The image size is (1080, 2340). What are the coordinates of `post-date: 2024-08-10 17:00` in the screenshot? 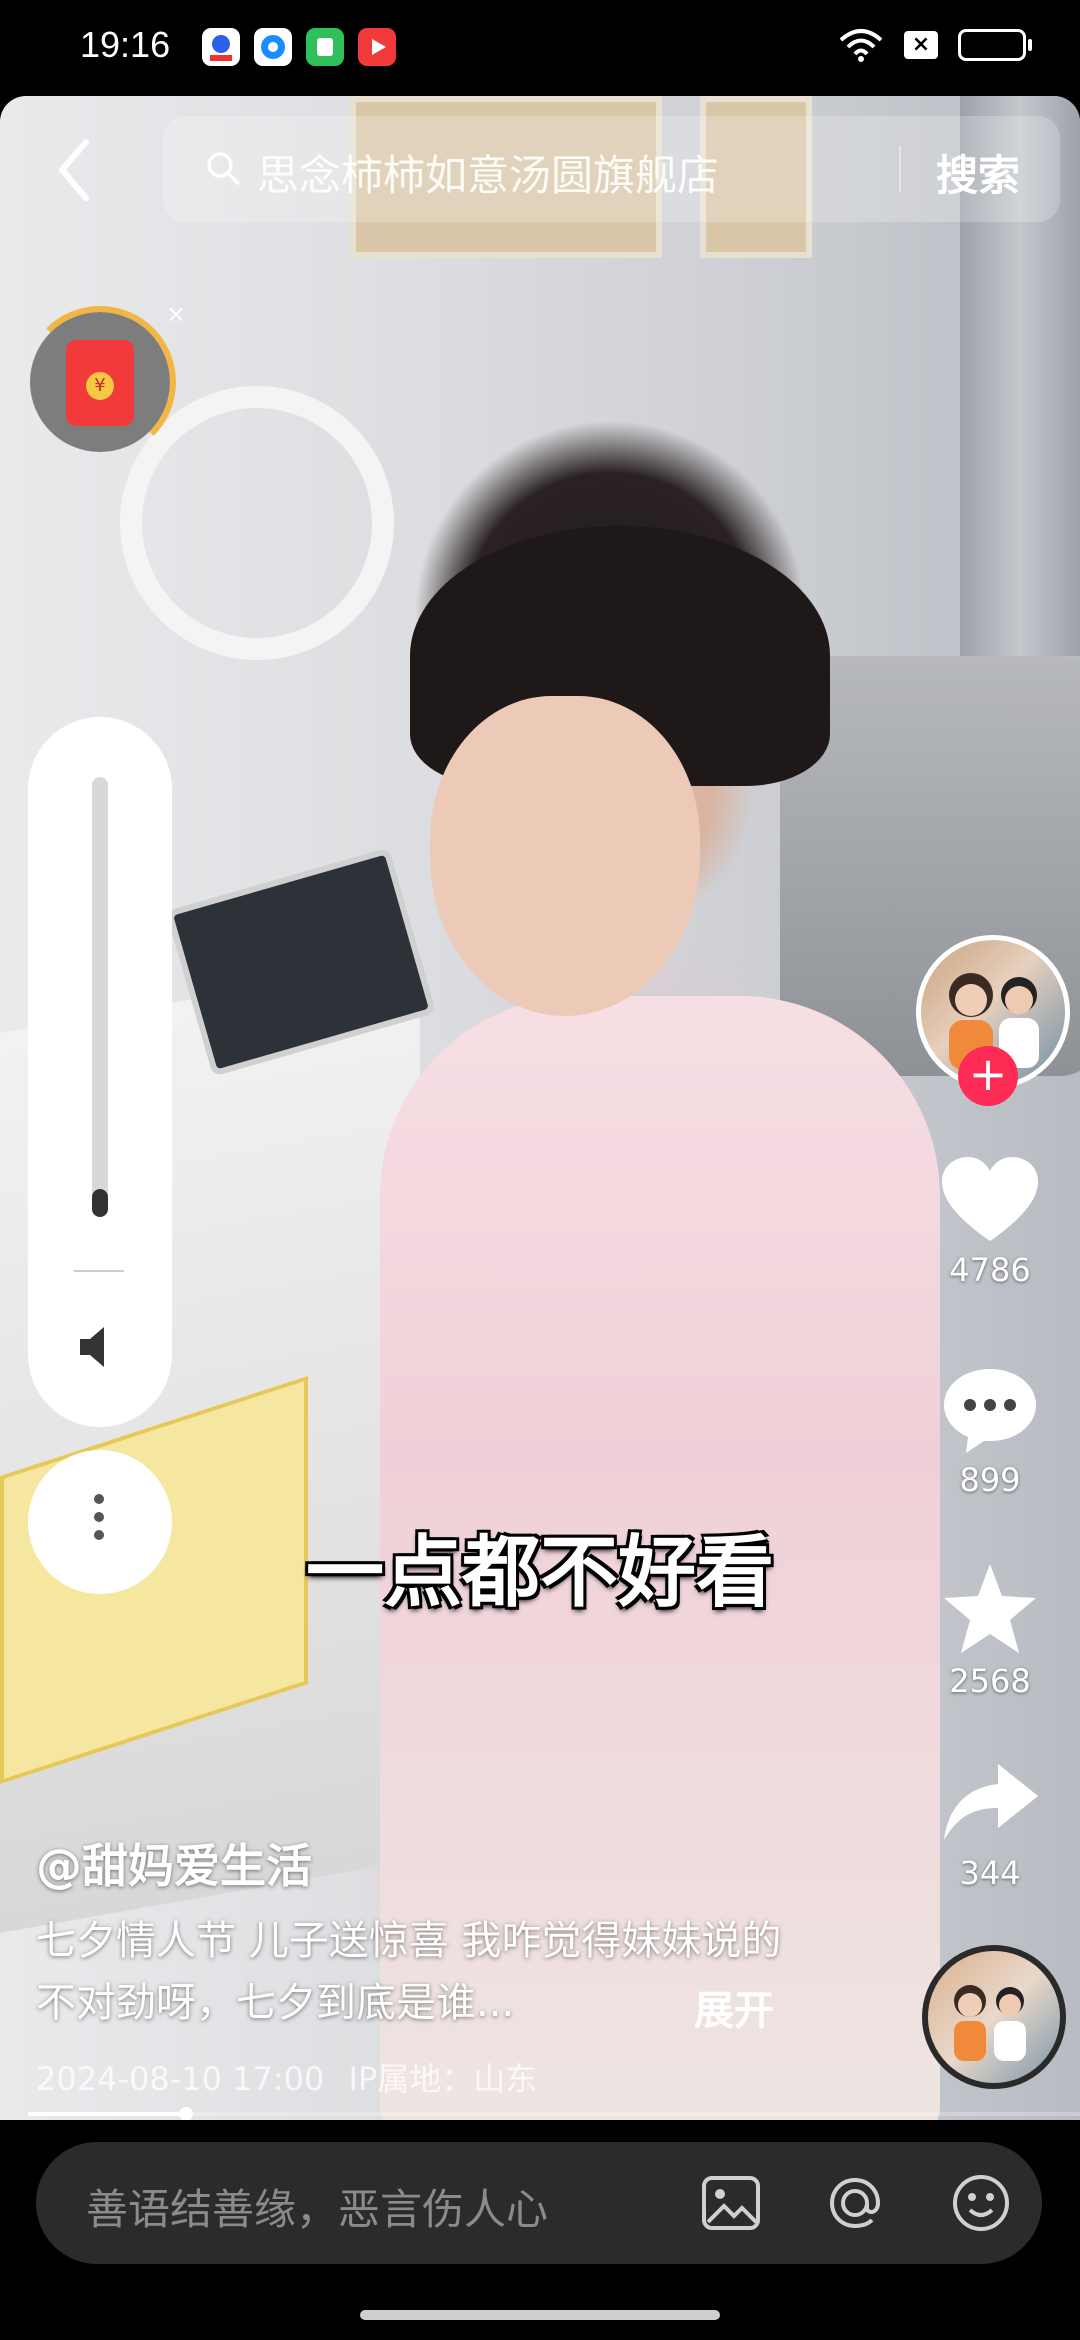 It's located at (180, 2079).